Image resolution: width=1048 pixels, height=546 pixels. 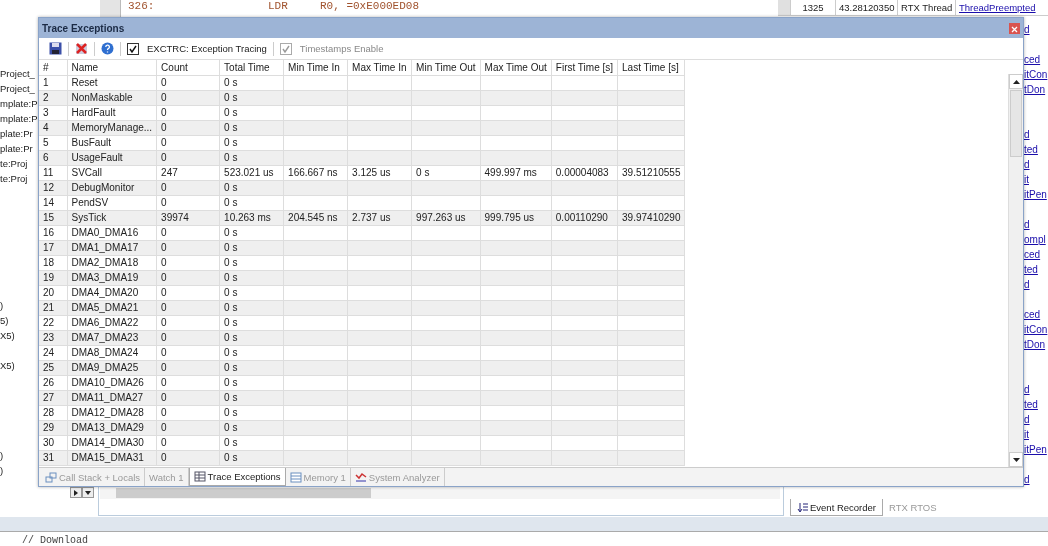 I want to click on table-cell: 3, so click(x=53, y=113).